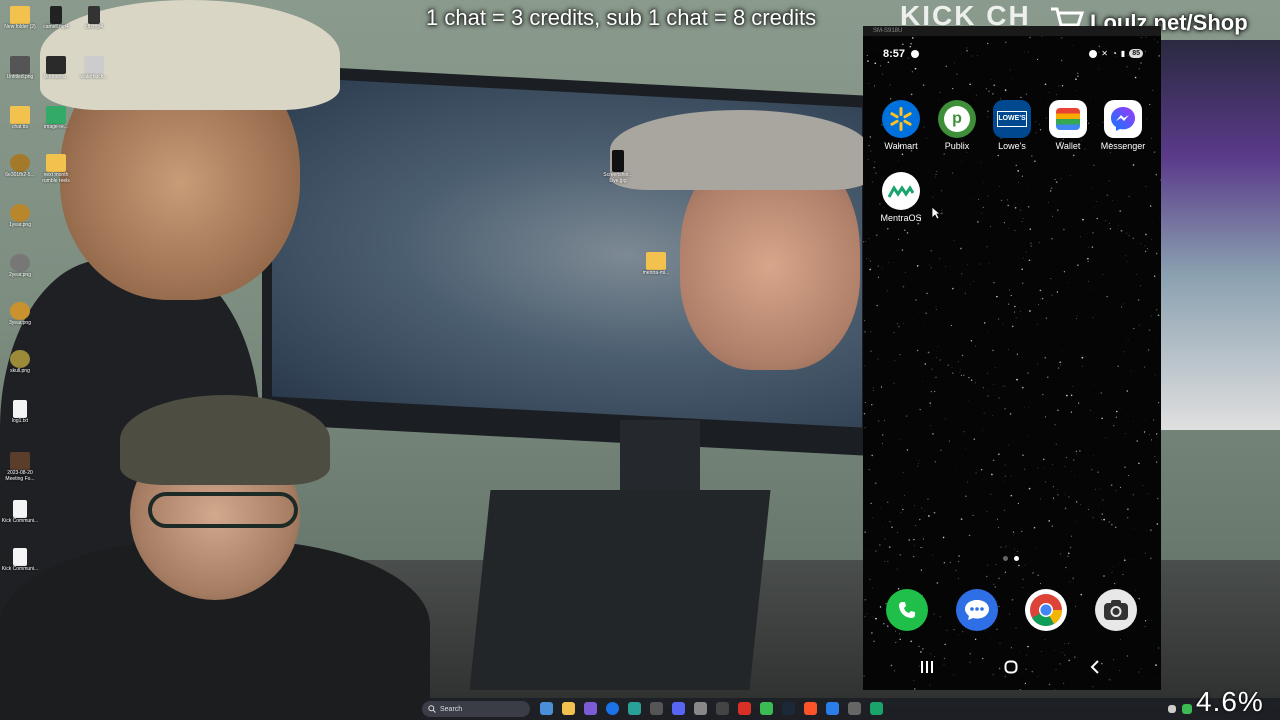  I want to click on desktop-icon: skull.png, so click(20, 362).